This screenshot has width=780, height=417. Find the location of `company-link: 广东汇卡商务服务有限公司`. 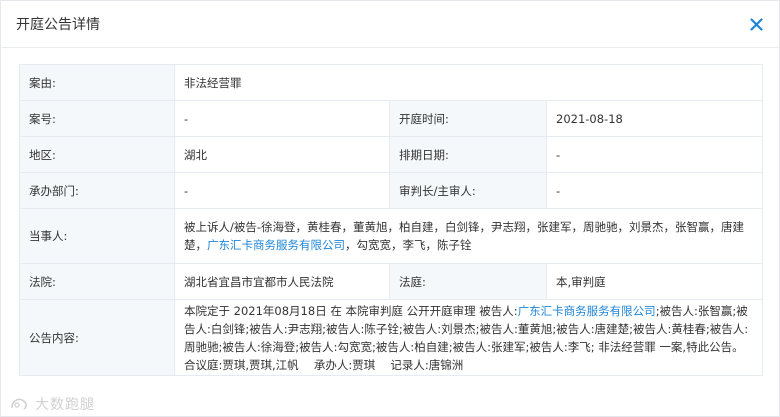

company-link: 广东汇卡商务服务有限公司 is located at coordinates (276, 245).